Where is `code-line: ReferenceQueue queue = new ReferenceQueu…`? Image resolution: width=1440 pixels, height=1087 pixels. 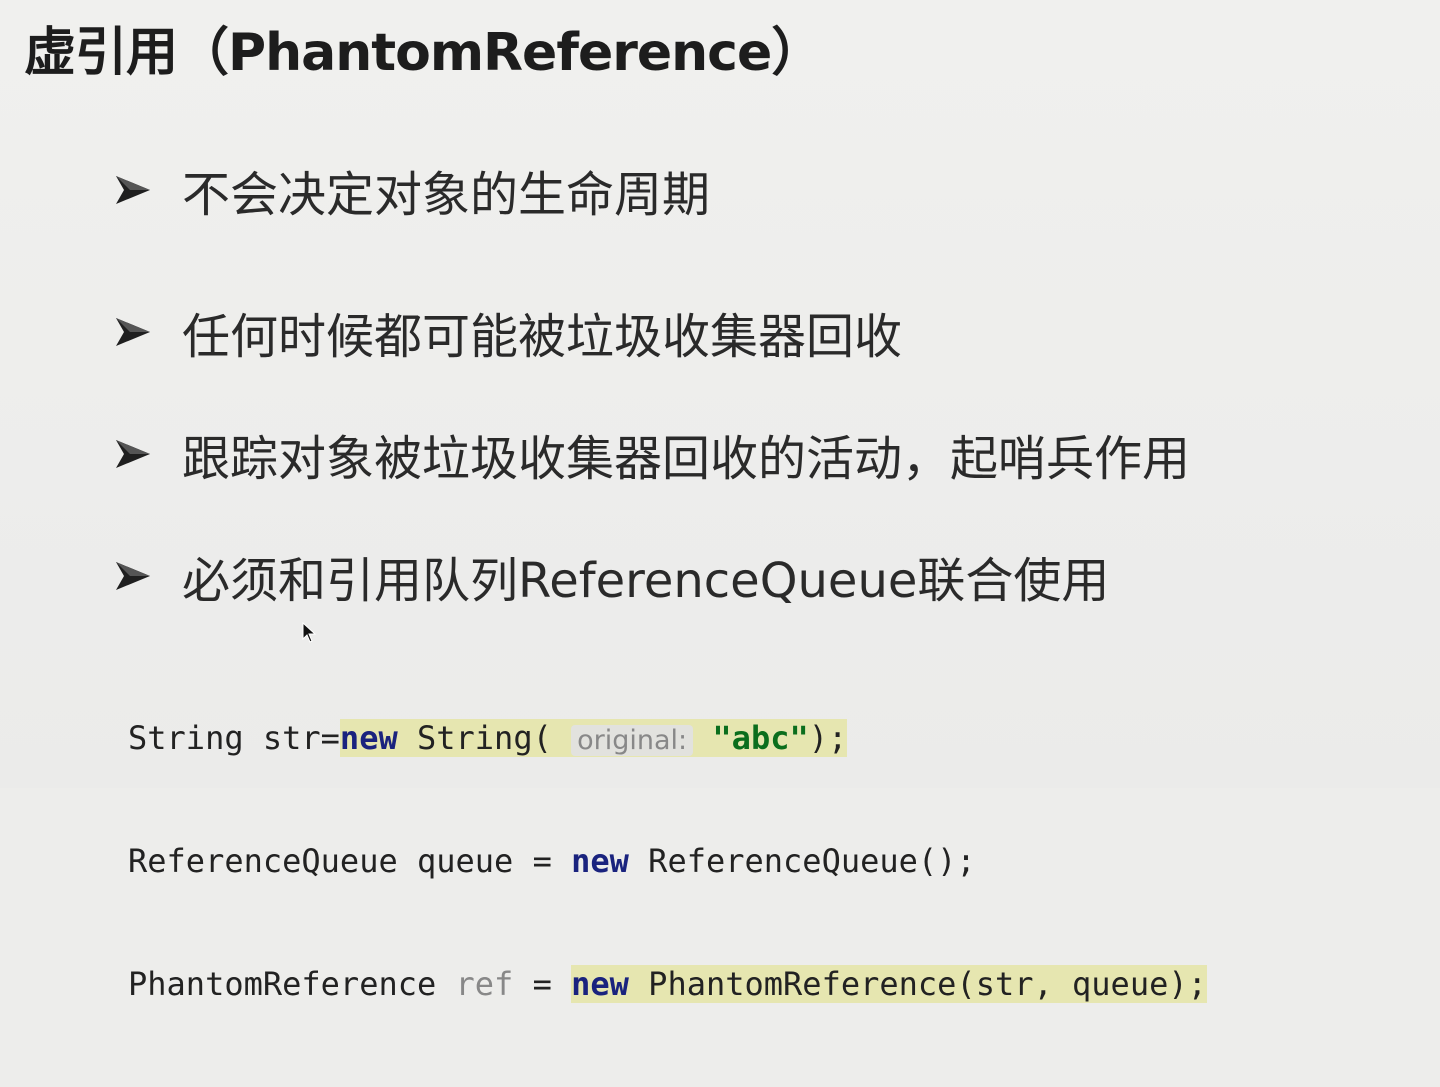 code-line: ReferenceQueue queue = new ReferenceQueu… is located at coordinates (667, 861).